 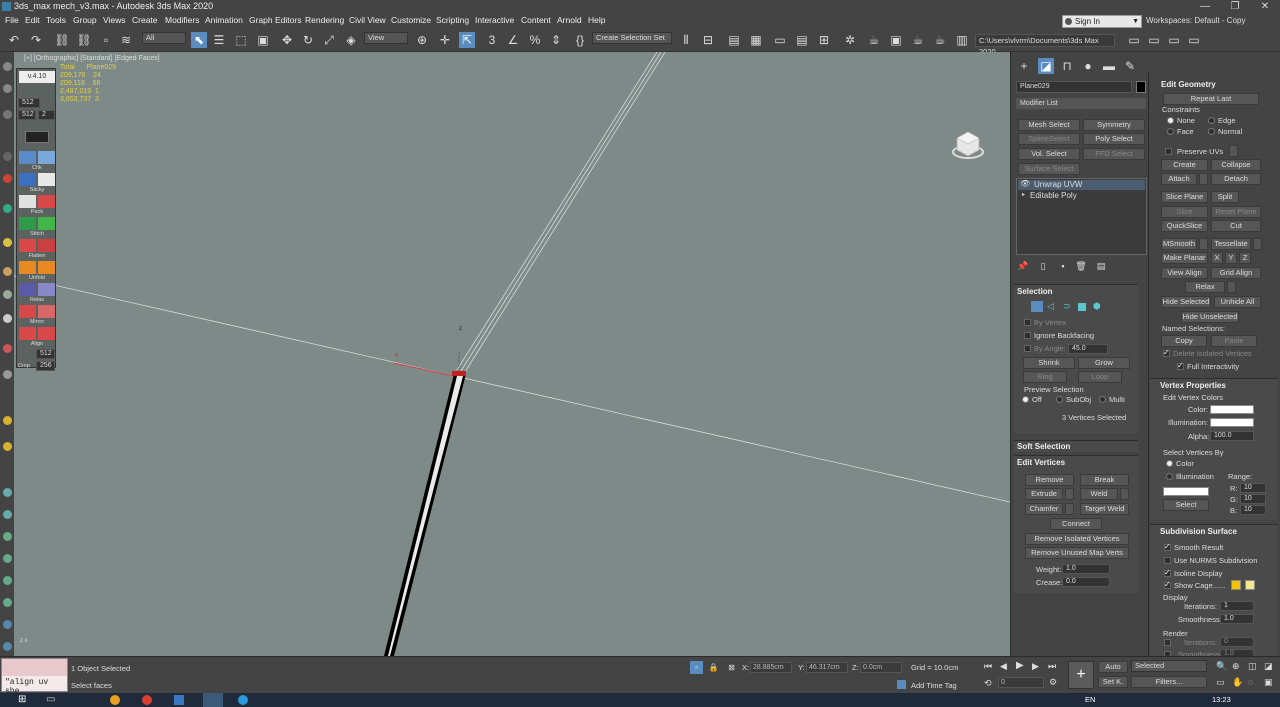 I want to click on isolate-selection-icon: ▫, so click(x=696, y=667).